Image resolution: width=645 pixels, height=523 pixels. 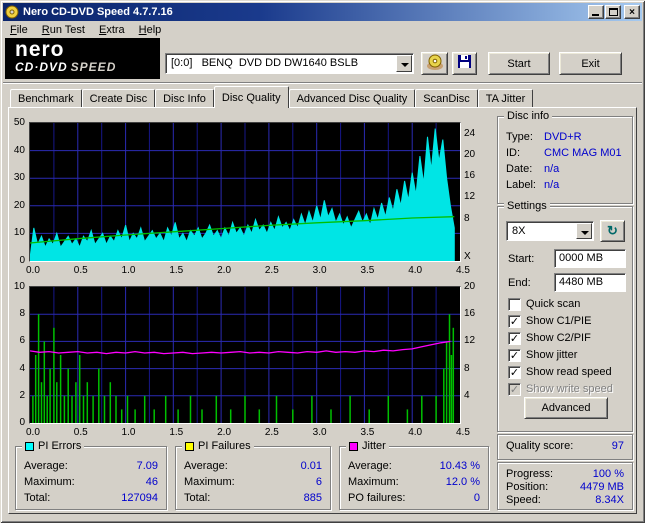 I want to click on jitter-label: PO failures:, so click(x=377, y=498).